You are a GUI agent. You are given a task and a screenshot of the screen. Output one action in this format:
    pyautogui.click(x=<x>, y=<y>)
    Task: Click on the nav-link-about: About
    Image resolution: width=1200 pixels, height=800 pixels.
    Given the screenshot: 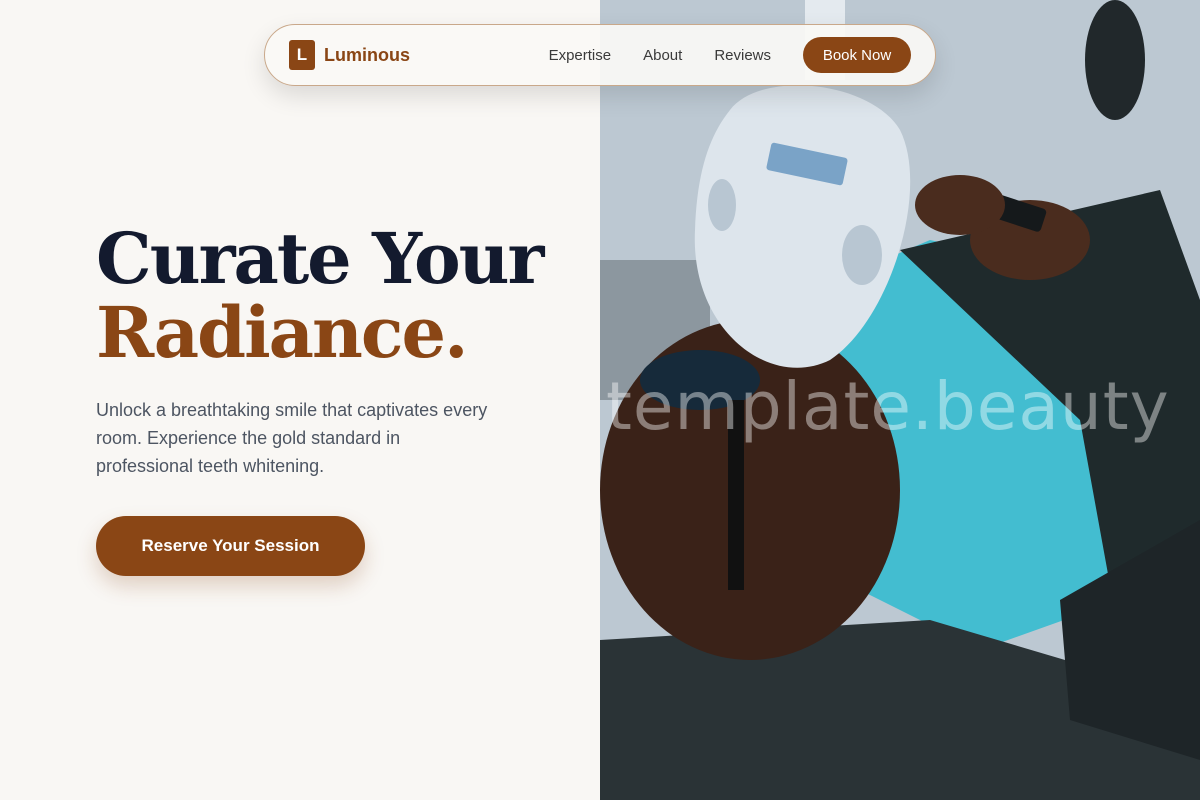 What is the action you would take?
    pyautogui.click(x=662, y=55)
    